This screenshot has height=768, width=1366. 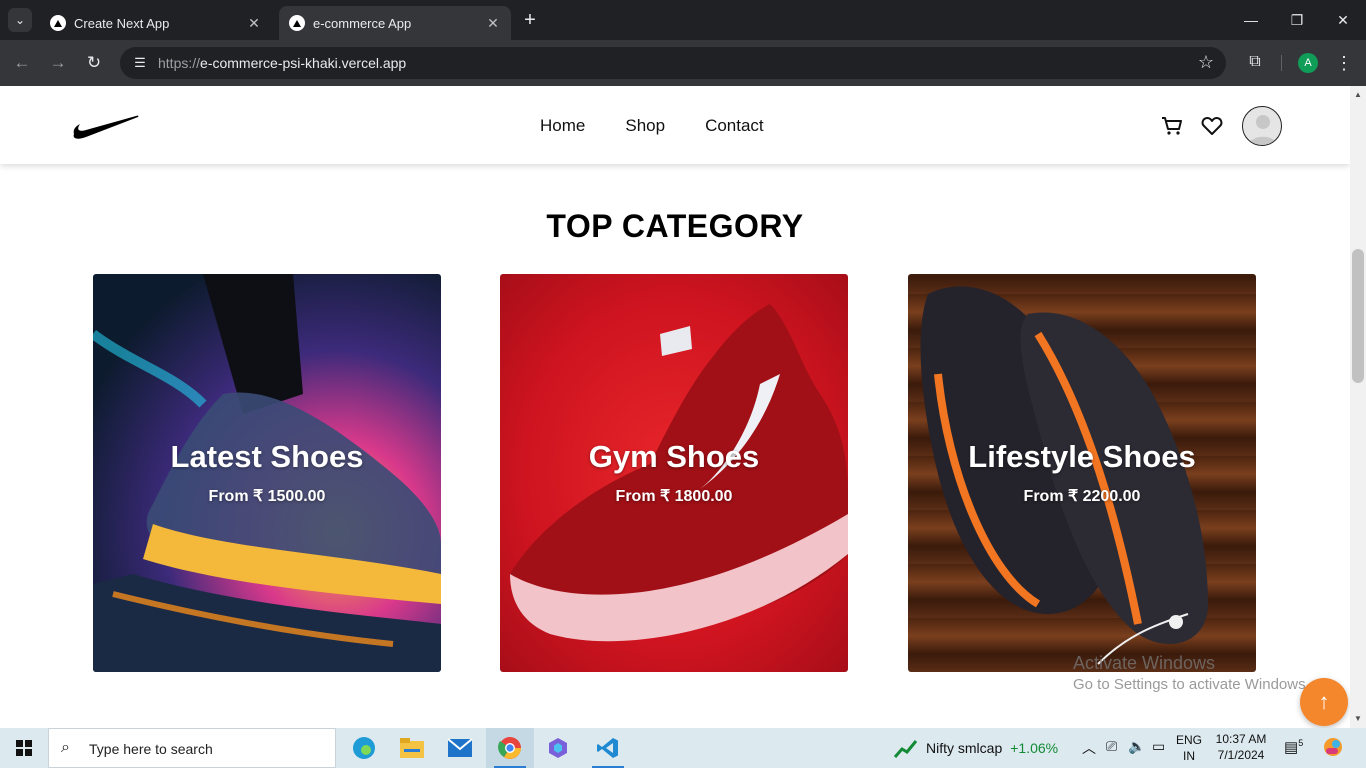 I want to click on profile-avatar: A, so click(x=1308, y=63).